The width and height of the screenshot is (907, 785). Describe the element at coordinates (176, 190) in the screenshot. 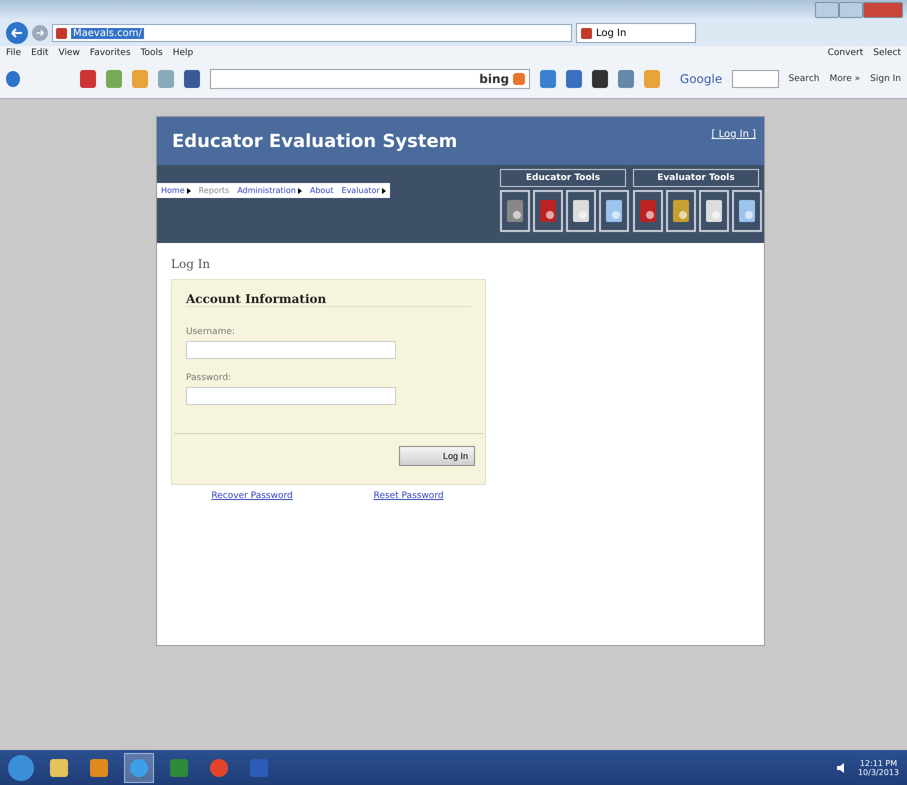

I see `nav-link: Home` at that location.